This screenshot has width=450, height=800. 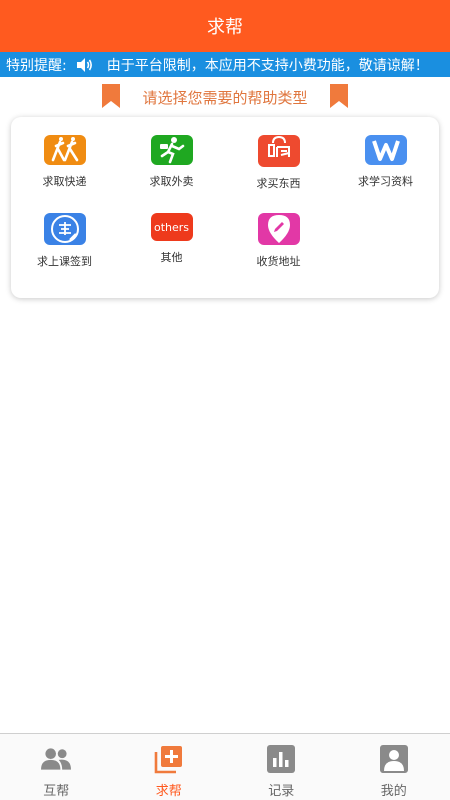 What do you see at coordinates (64, 181) in the screenshot?
I see `category-label: 求取快递` at bounding box center [64, 181].